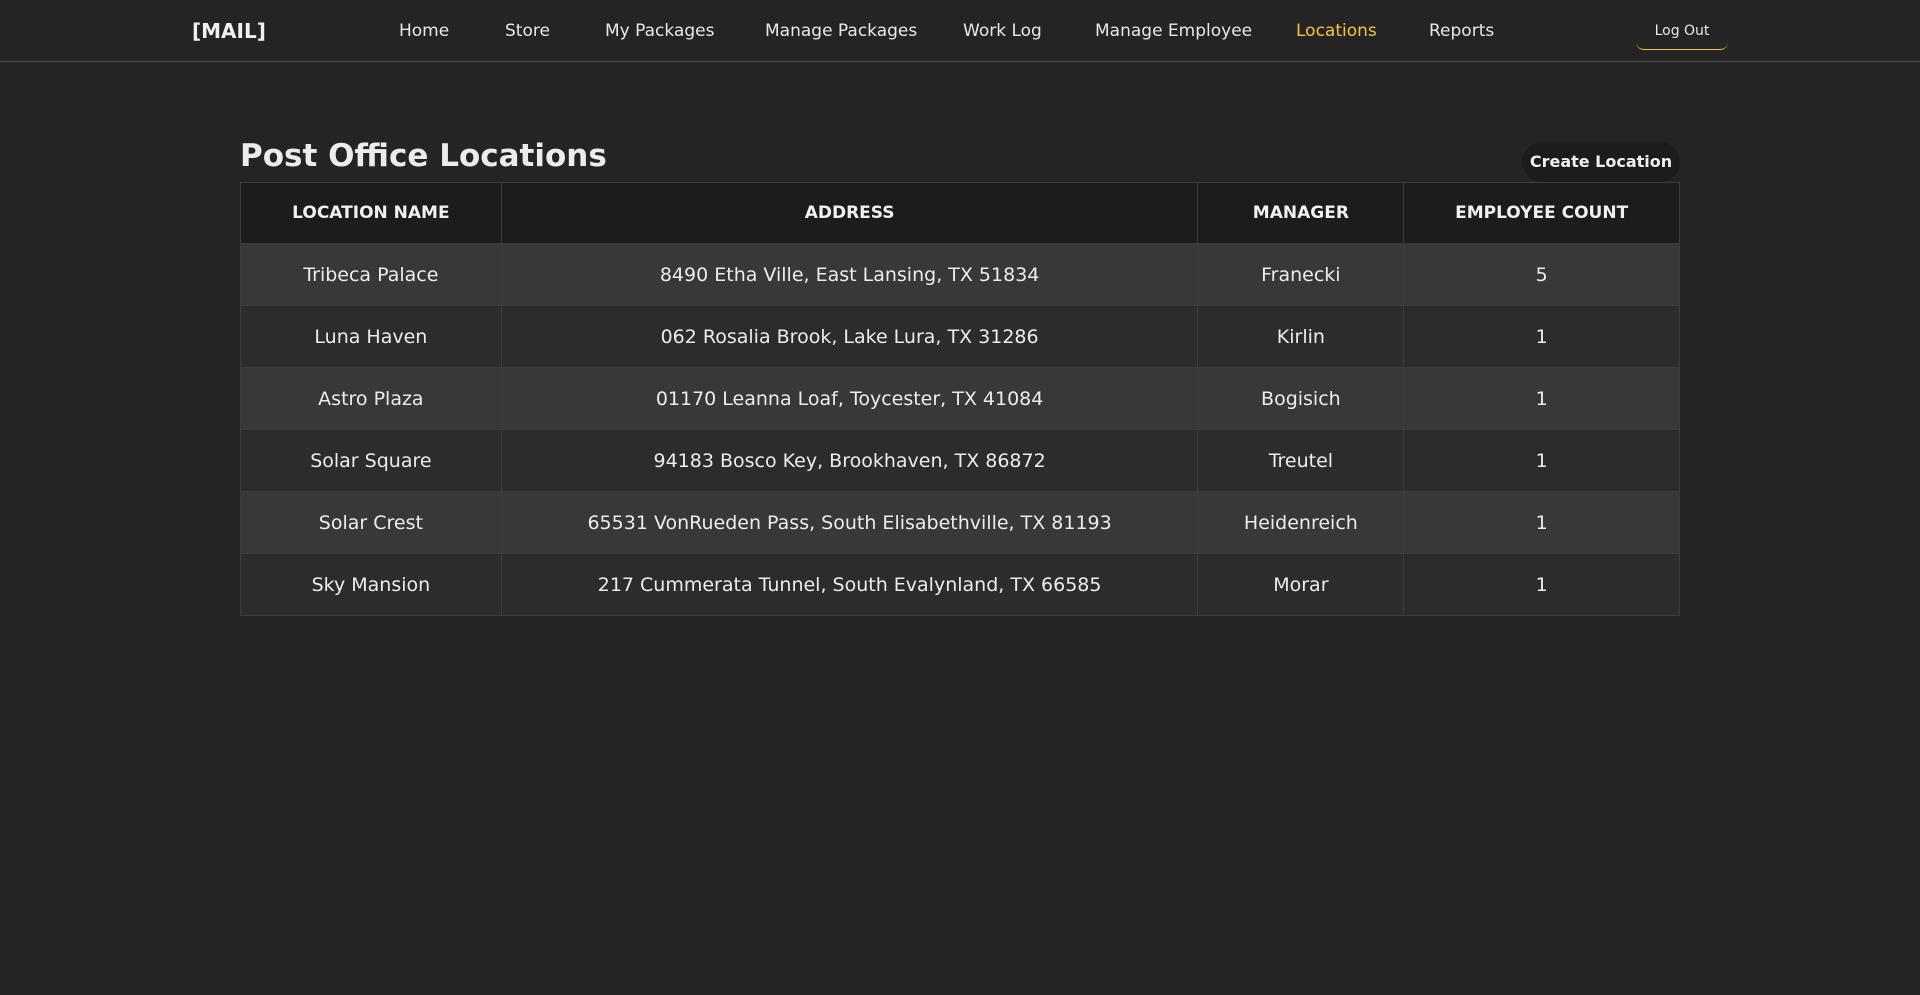 Image resolution: width=1920 pixels, height=995 pixels. Describe the element at coordinates (1541, 213) in the screenshot. I see `column-header-employee-count: EMPLOYEE COUNT` at that location.